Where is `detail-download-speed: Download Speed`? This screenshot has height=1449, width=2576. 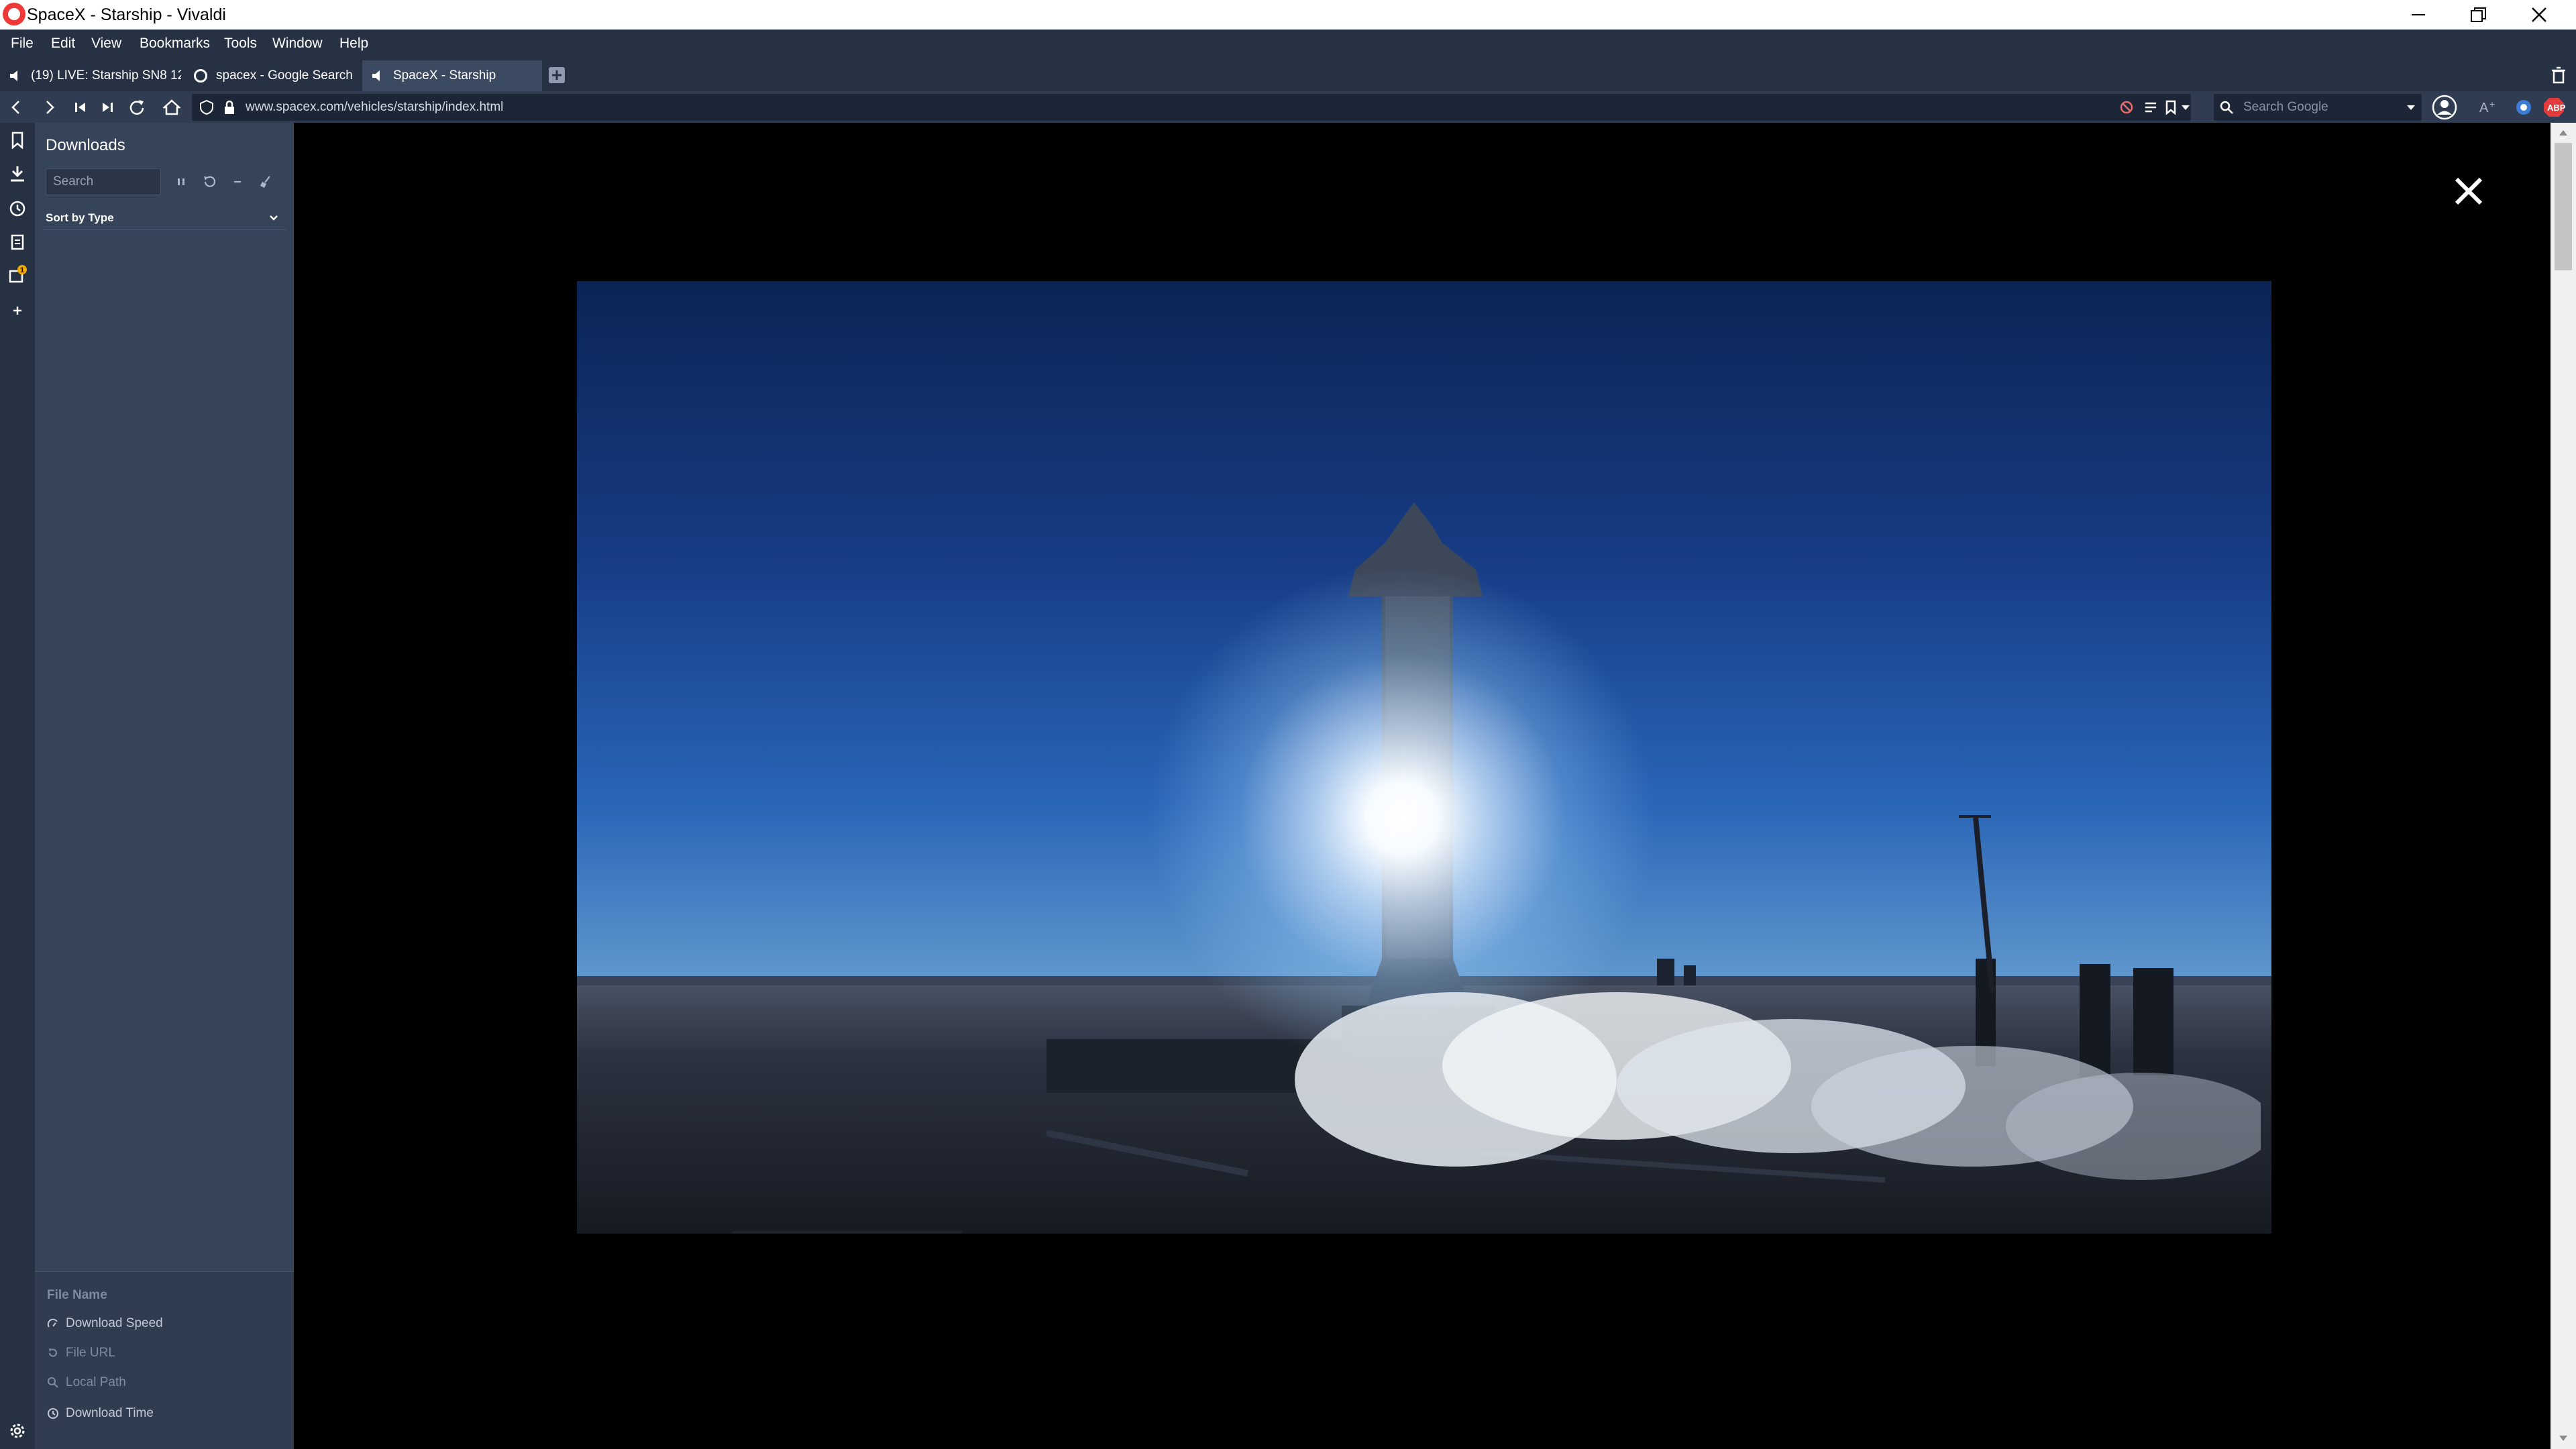
detail-download-speed: Download Speed is located at coordinates (105, 1323).